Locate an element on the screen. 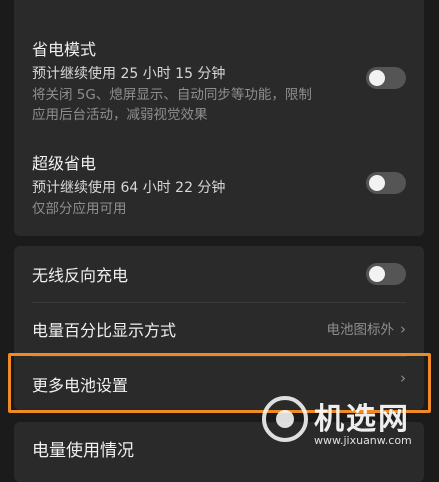 The width and height of the screenshot is (439, 482). ultra-power-saving-toggle is located at coordinates (386, 183).